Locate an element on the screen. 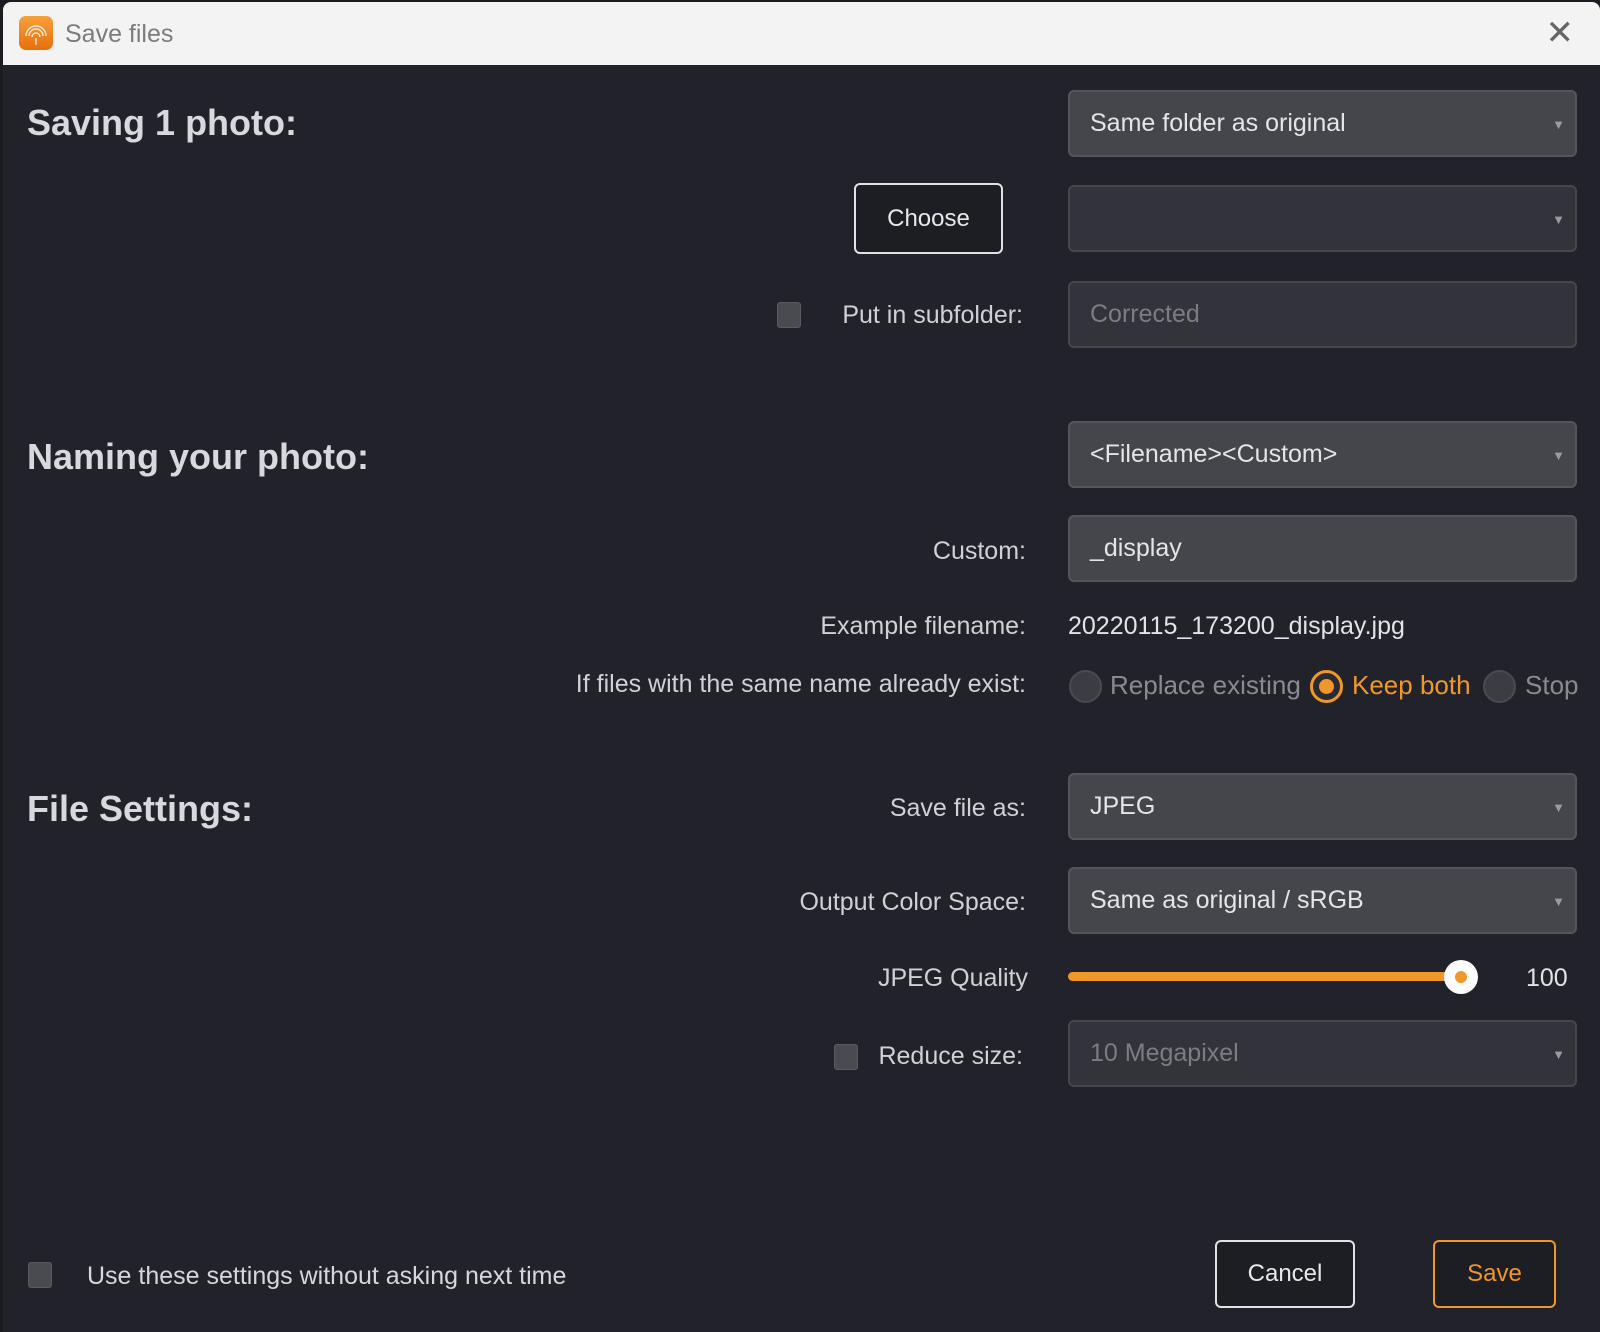 This screenshot has width=1600, height=1332. folder-dropdown: ▼ is located at coordinates (1322, 218).